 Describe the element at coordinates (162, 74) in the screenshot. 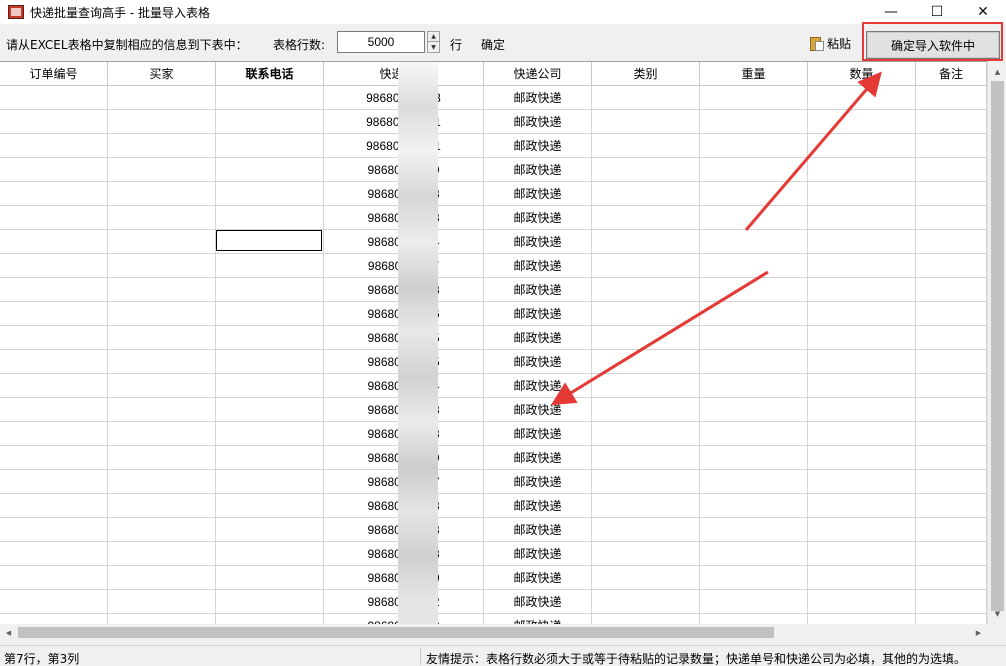

I see `column-header-buyer: 买家` at that location.